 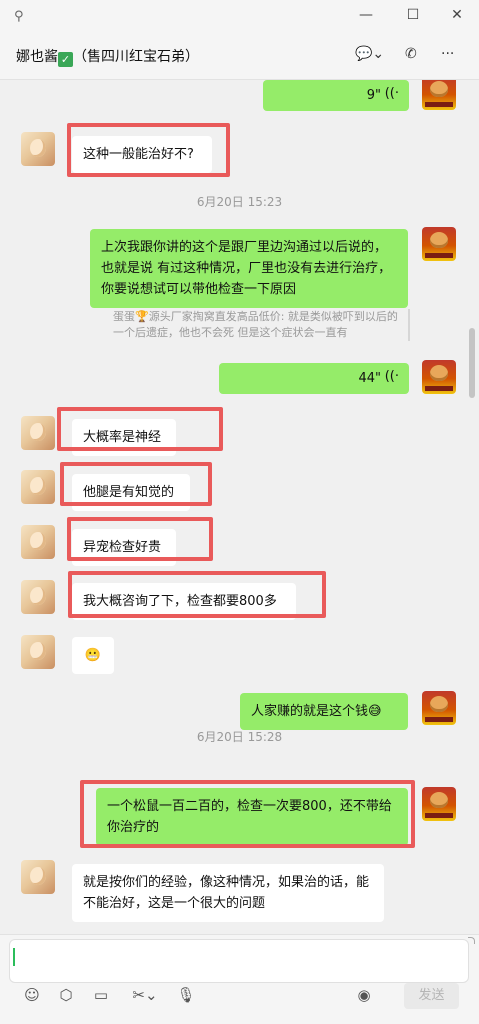 What do you see at coordinates (324, 711) in the screenshot?
I see `message-bubble: 人家赚的就是这个钱😅` at bounding box center [324, 711].